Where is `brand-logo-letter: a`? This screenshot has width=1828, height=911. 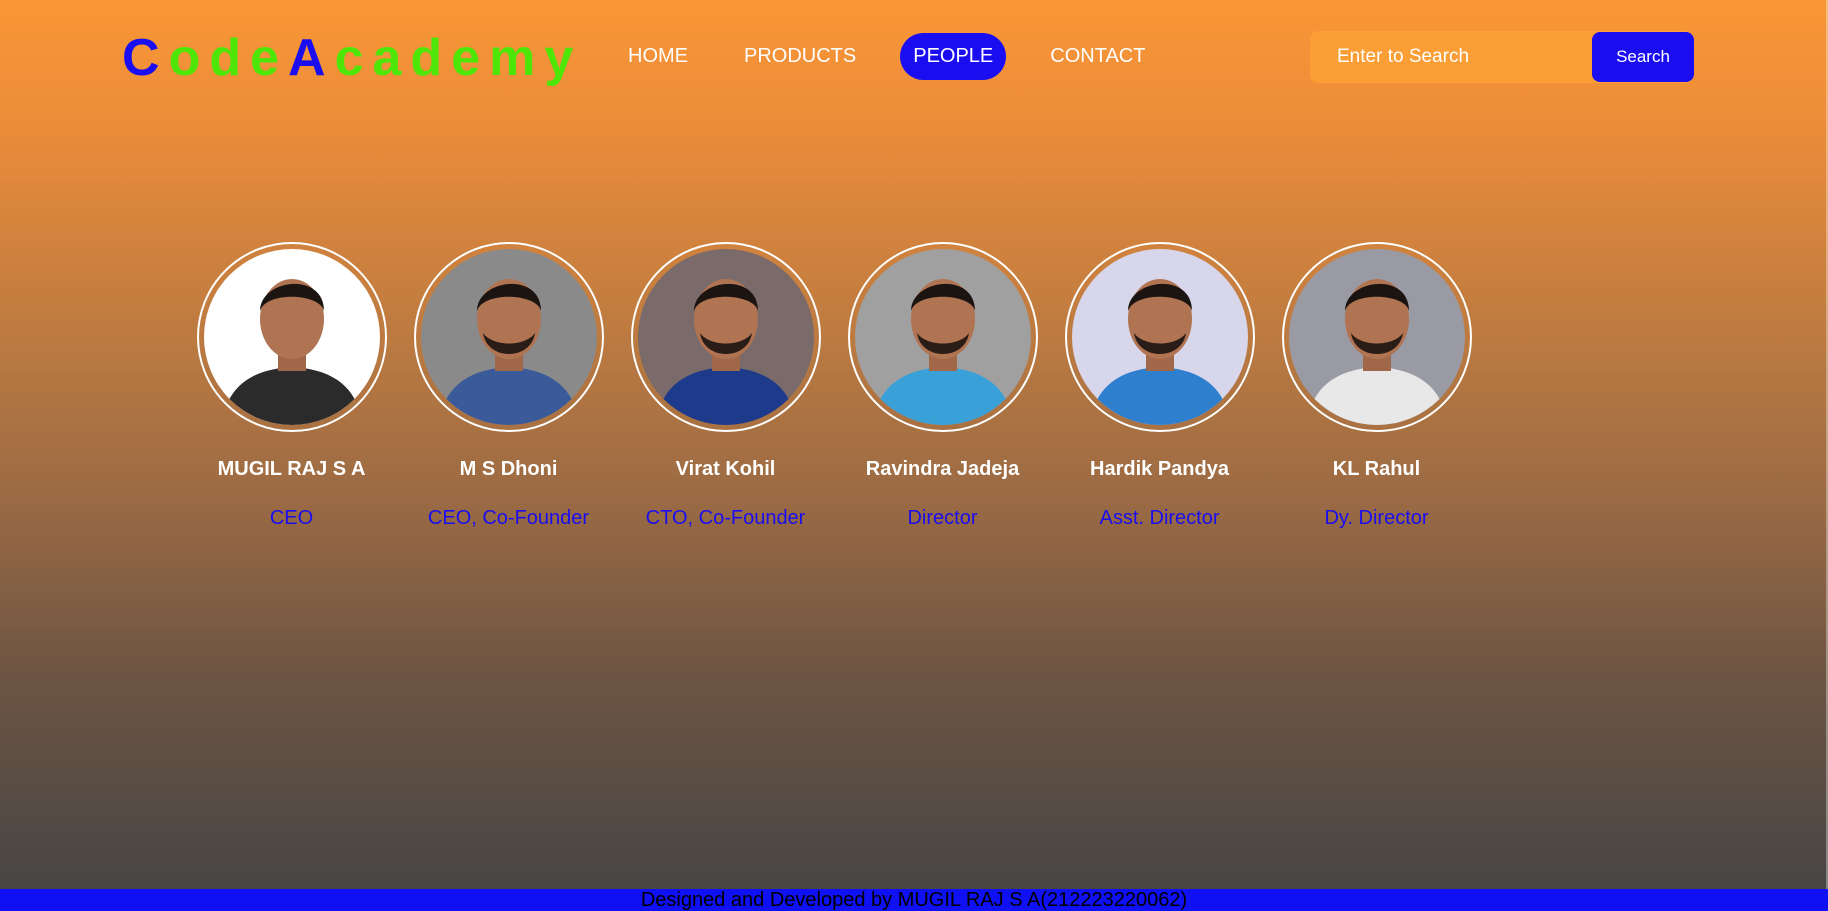 brand-logo-letter: a is located at coordinates (391, 58).